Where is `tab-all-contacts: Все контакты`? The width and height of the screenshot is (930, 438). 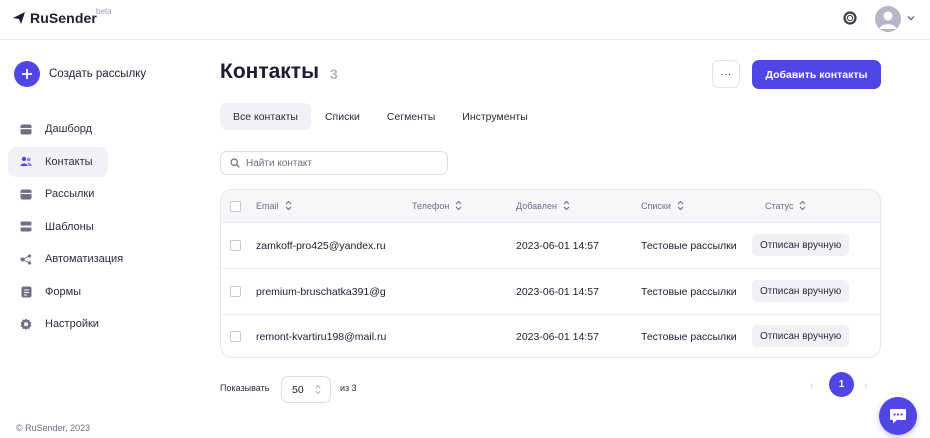
tab-all-contacts: Все контакты is located at coordinates (265, 116).